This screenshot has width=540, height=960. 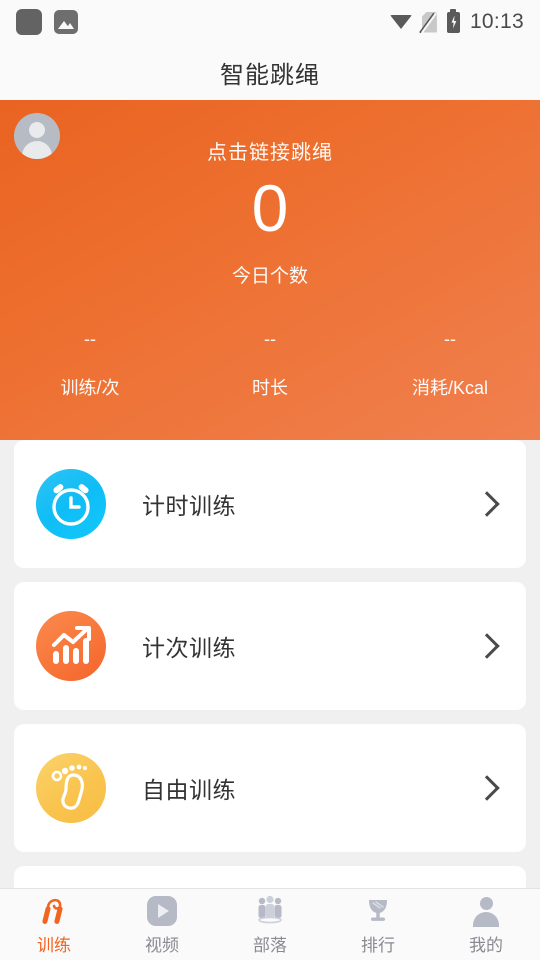 What do you see at coordinates (270, 646) in the screenshot?
I see `training-card-count: 计次训练` at bounding box center [270, 646].